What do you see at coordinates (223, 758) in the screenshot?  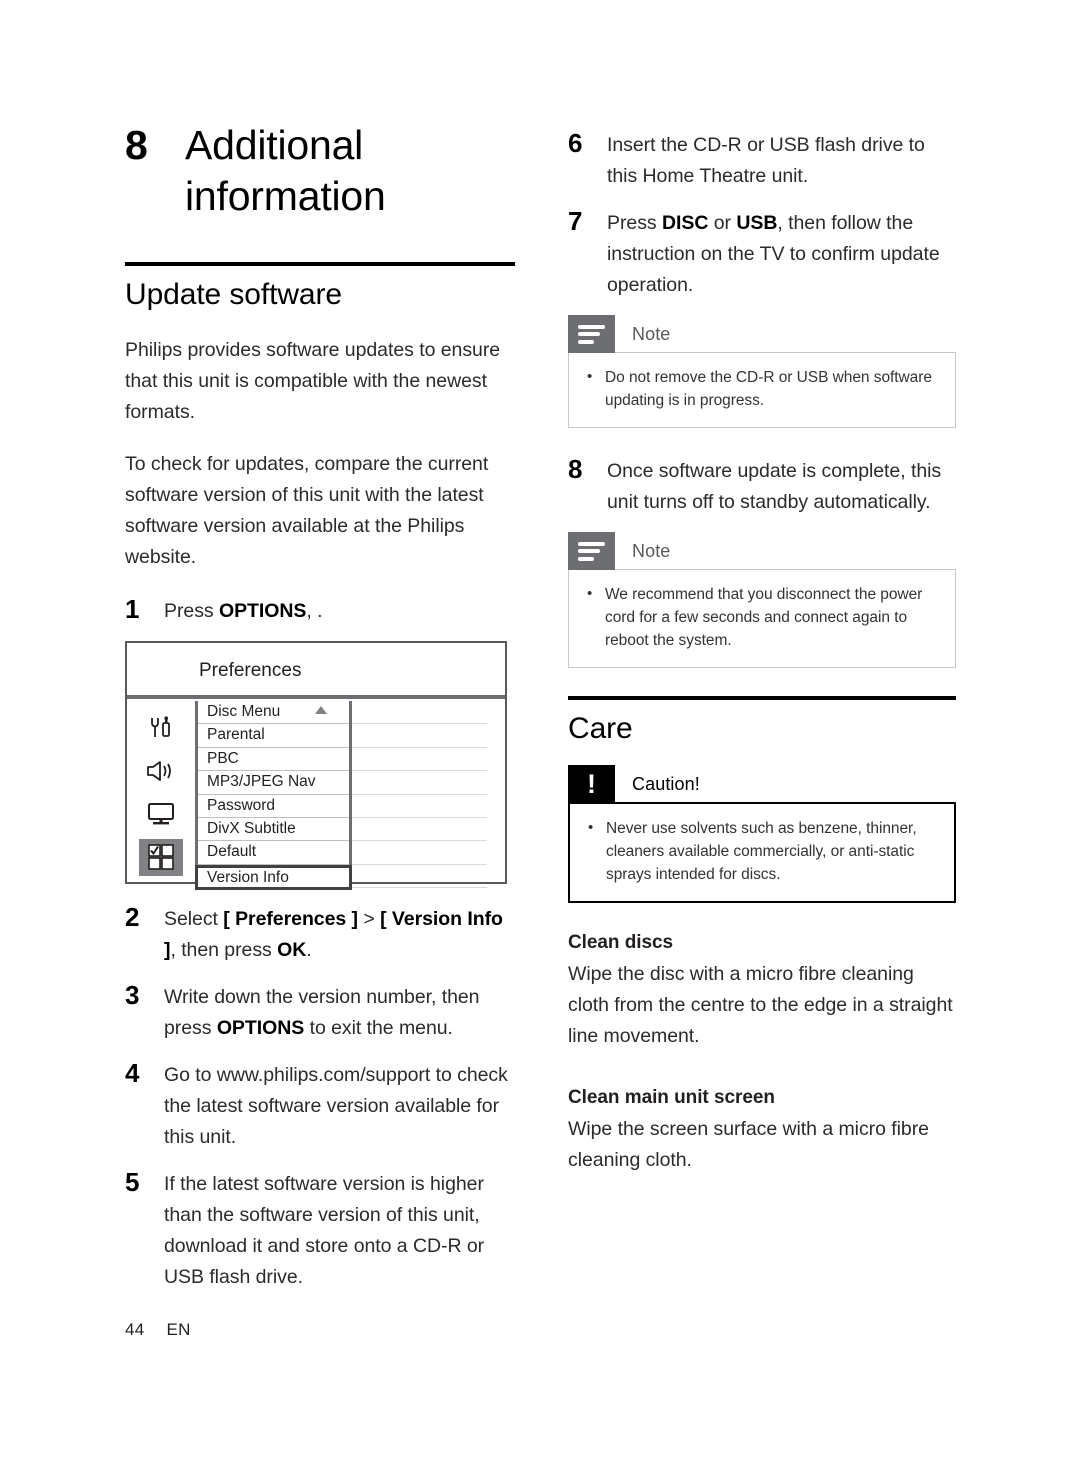 I see `menu-item-label: PBC` at bounding box center [223, 758].